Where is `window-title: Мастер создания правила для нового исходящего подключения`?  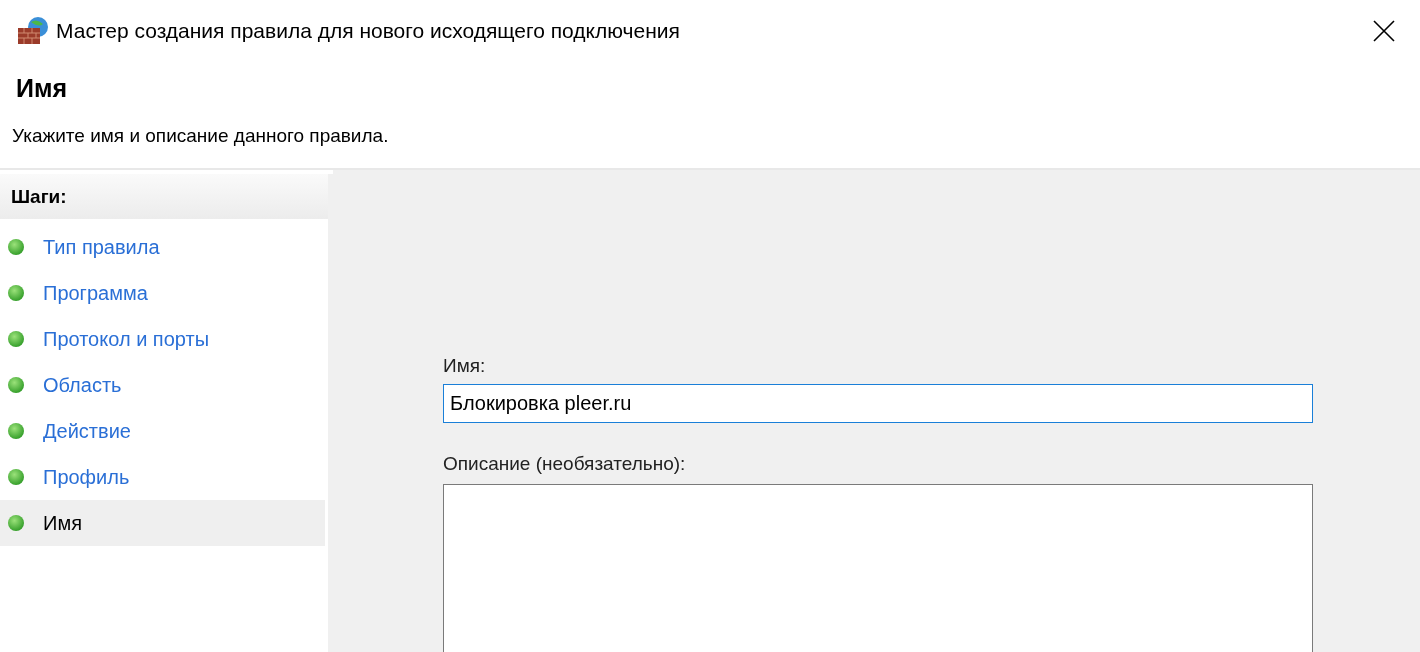
window-title: Мастер создания правила для нового исходящего подключения is located at coordinates (368, 31).